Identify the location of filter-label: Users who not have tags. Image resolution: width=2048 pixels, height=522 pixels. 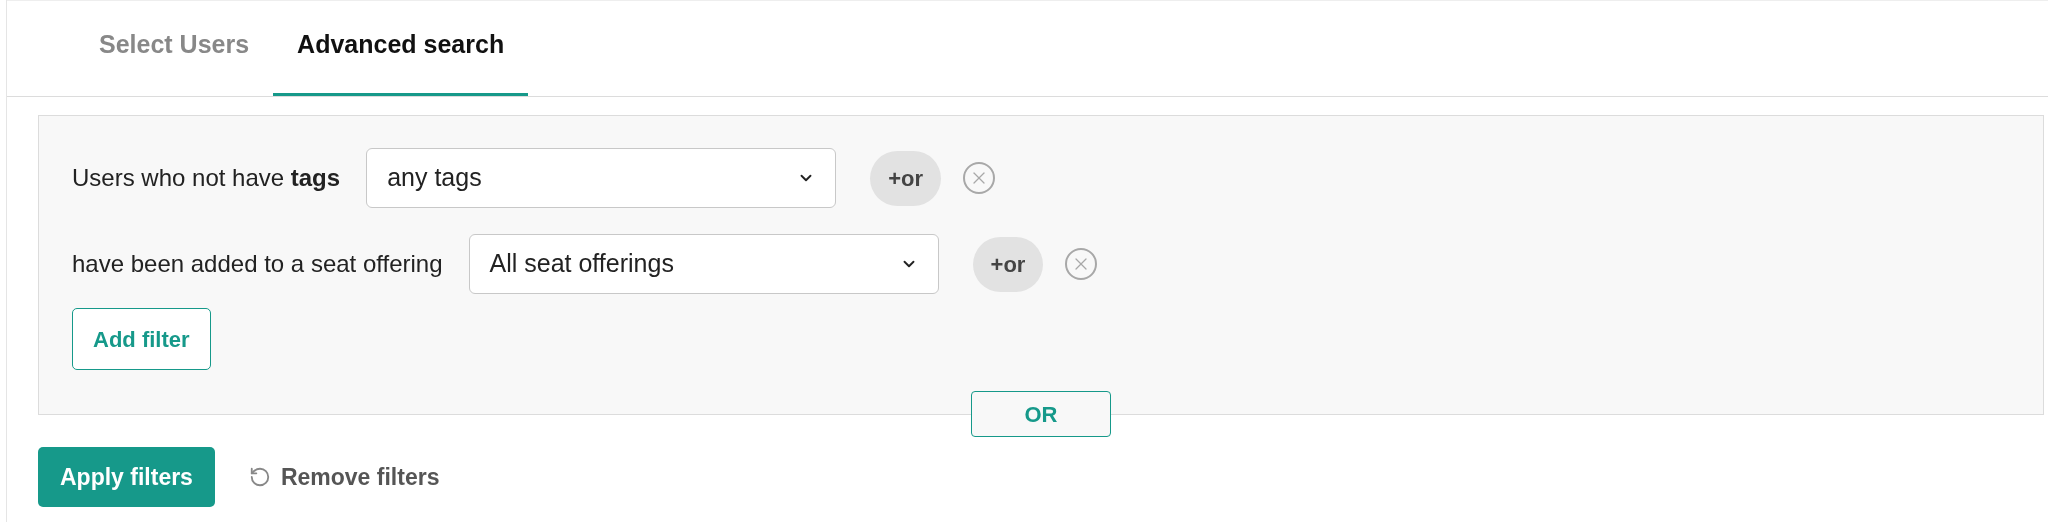
(206, 178).